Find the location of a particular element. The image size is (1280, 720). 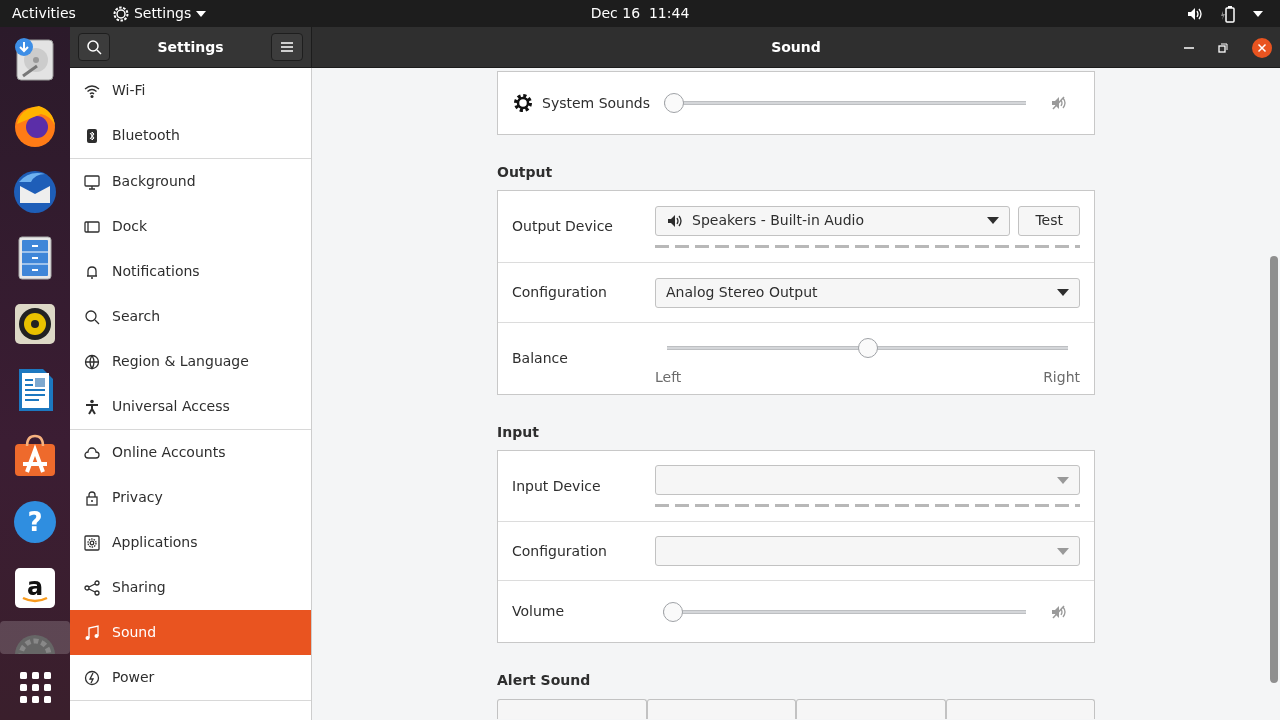

help-icon: ? is located at coordinates (35, 522).